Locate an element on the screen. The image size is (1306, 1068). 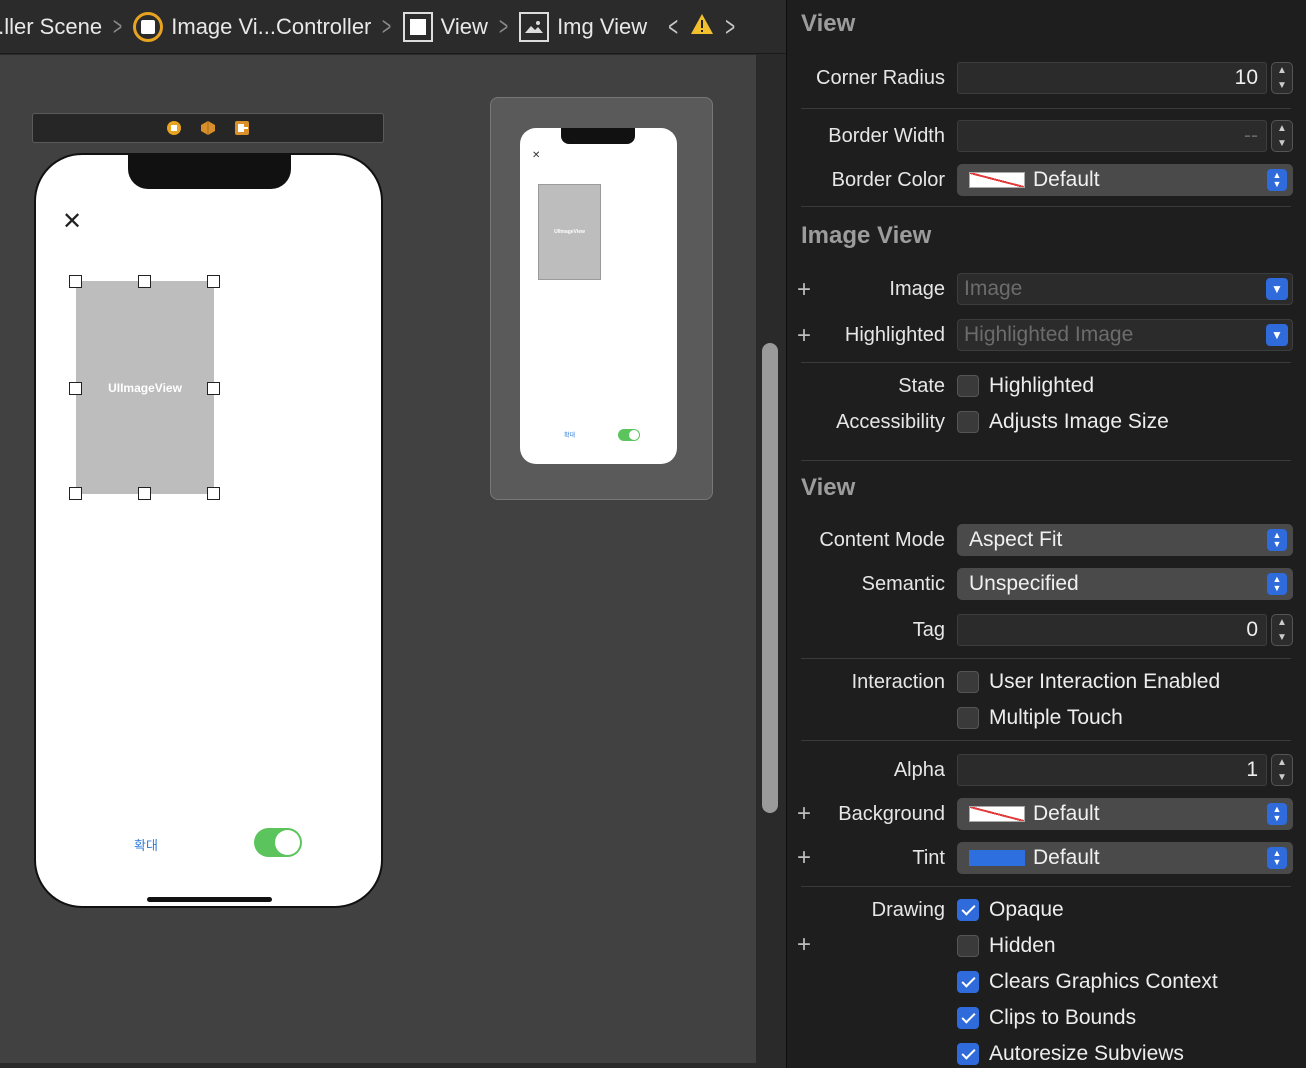
border-color-value: Default is located at coordinates (1066, 179).